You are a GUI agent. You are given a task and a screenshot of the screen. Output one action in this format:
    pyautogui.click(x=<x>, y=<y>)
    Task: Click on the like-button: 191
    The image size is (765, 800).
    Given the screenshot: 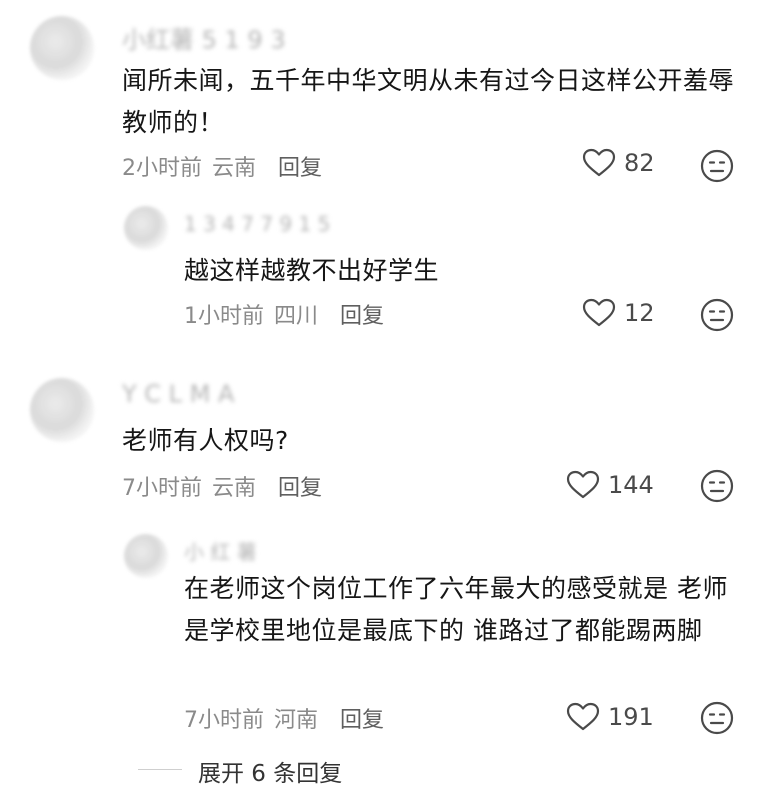 What is the action you would take?
    pyautogui.click(x=610, y=717)
    